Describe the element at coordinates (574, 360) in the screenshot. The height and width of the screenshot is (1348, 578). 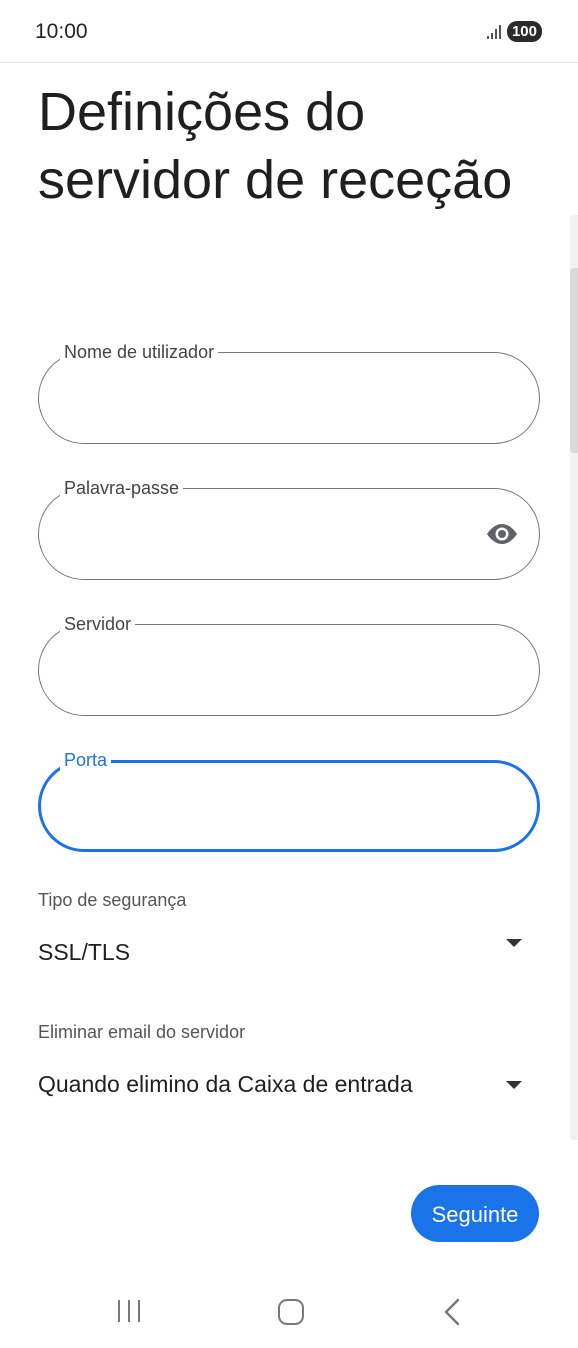
I see `scrollbar-thumb` at that location.